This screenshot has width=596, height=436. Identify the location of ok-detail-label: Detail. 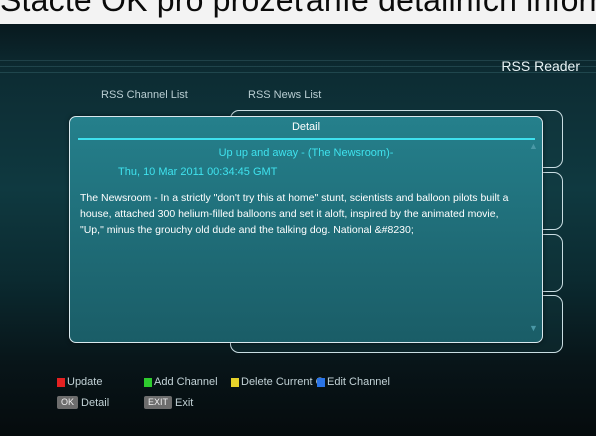
(95, 402).